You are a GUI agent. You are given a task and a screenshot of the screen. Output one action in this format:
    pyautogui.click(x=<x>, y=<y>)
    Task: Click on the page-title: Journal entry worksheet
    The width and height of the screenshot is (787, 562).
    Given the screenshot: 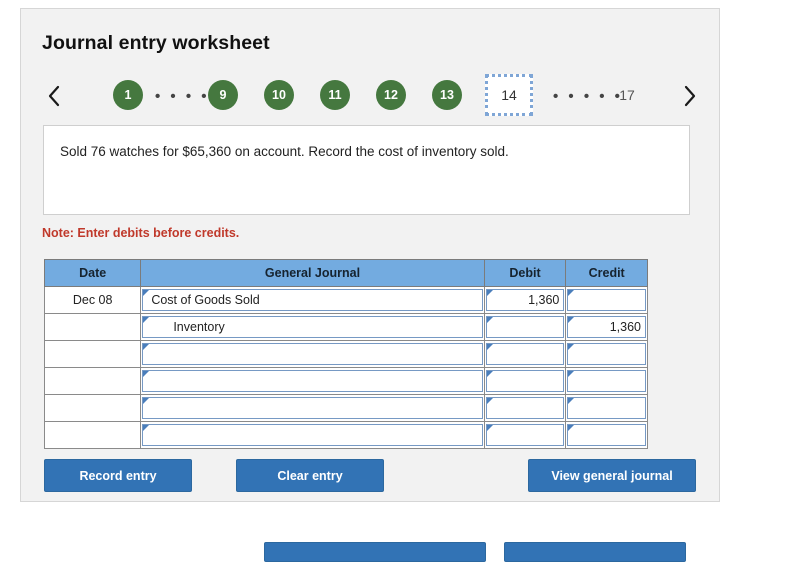 What is the action you would take?
    pyautogui.click(x=156, y=43)
    